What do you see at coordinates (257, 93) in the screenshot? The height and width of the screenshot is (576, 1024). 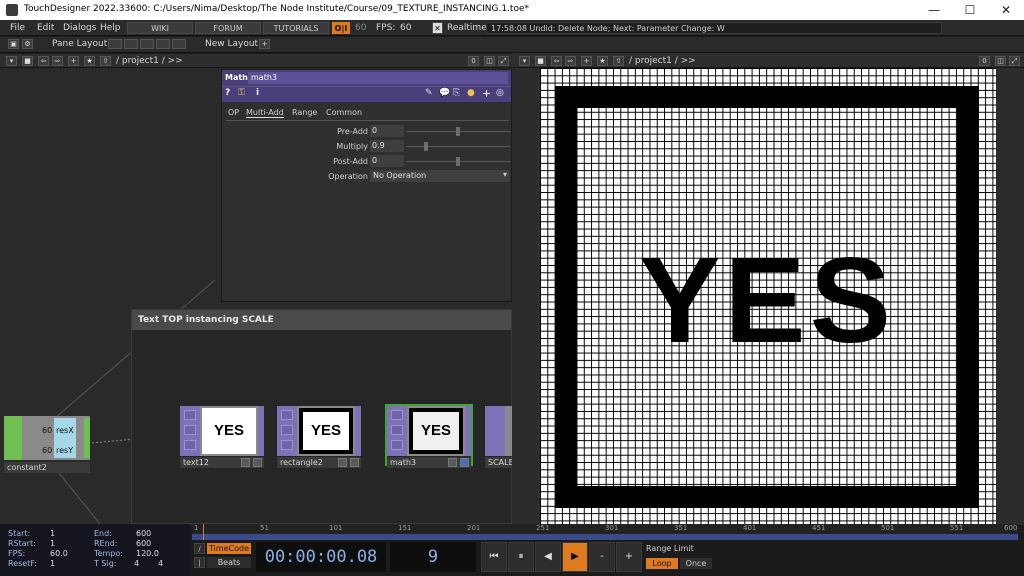 I see `info-icon: i` at bounding box center [257, 93].